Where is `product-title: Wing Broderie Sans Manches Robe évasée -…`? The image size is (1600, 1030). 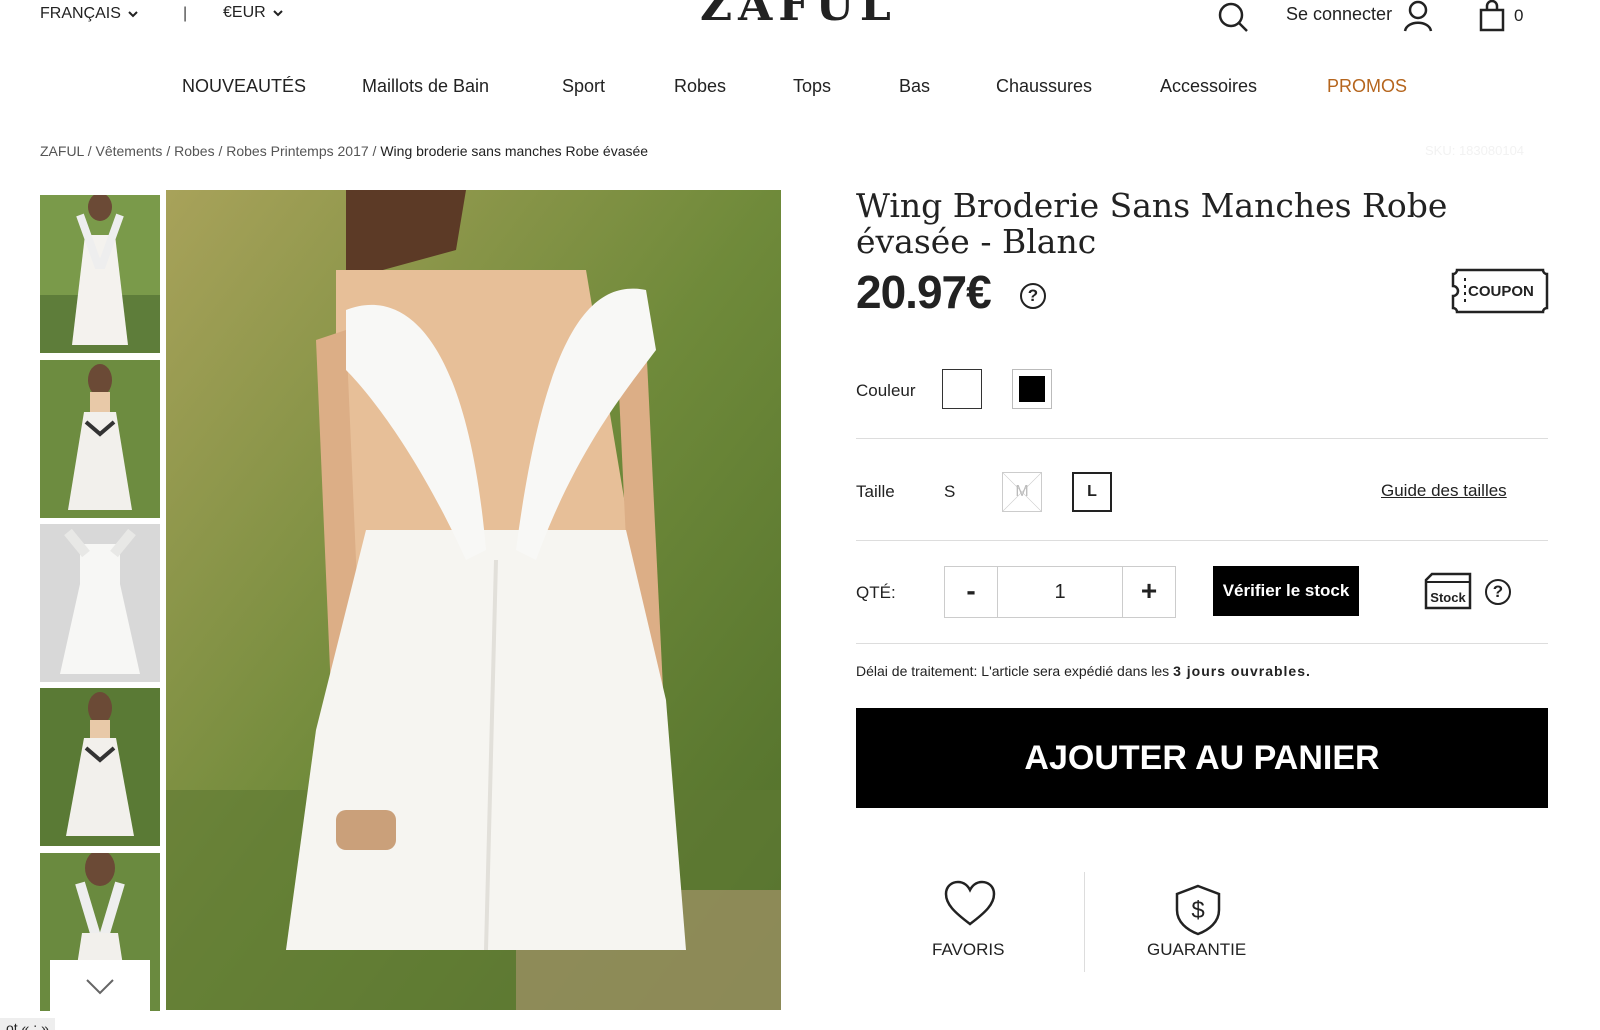
product-title: Wing Broderie Sans Manches Robe évasée -… is located at coordinates (1152, 223).